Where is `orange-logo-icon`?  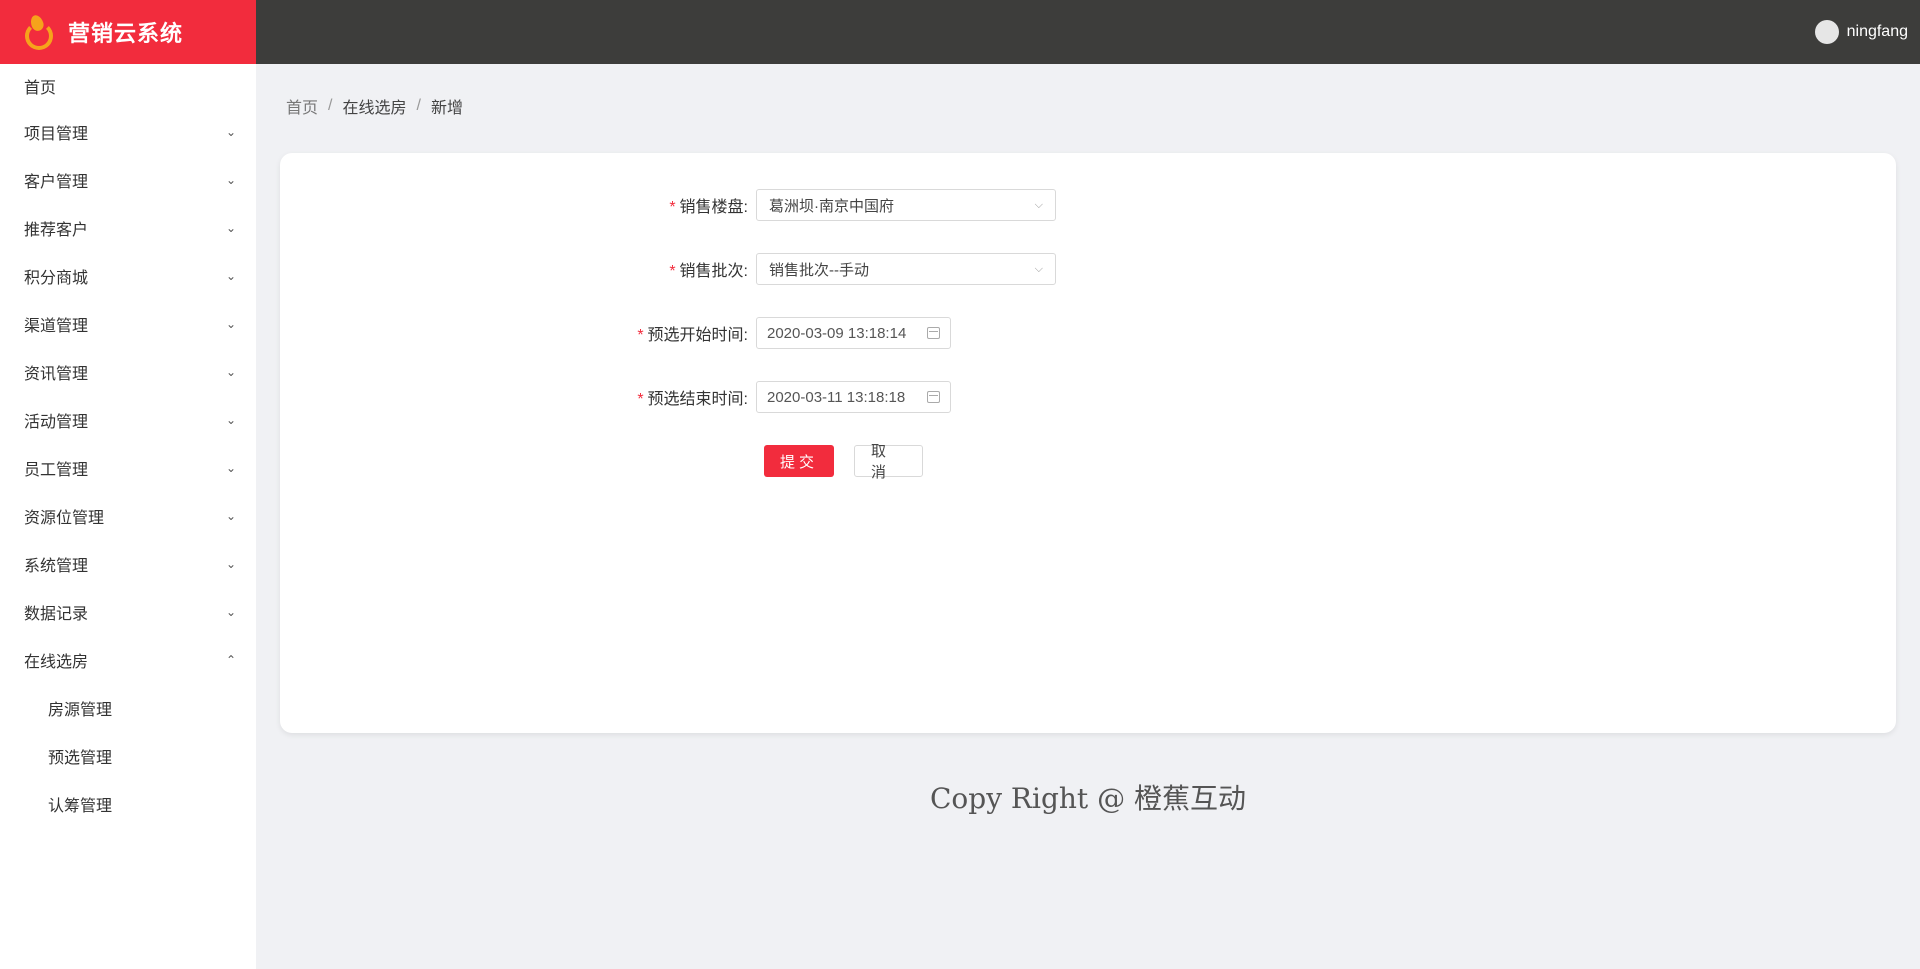
orange-logo-icon is located at coordinates (39, 31).